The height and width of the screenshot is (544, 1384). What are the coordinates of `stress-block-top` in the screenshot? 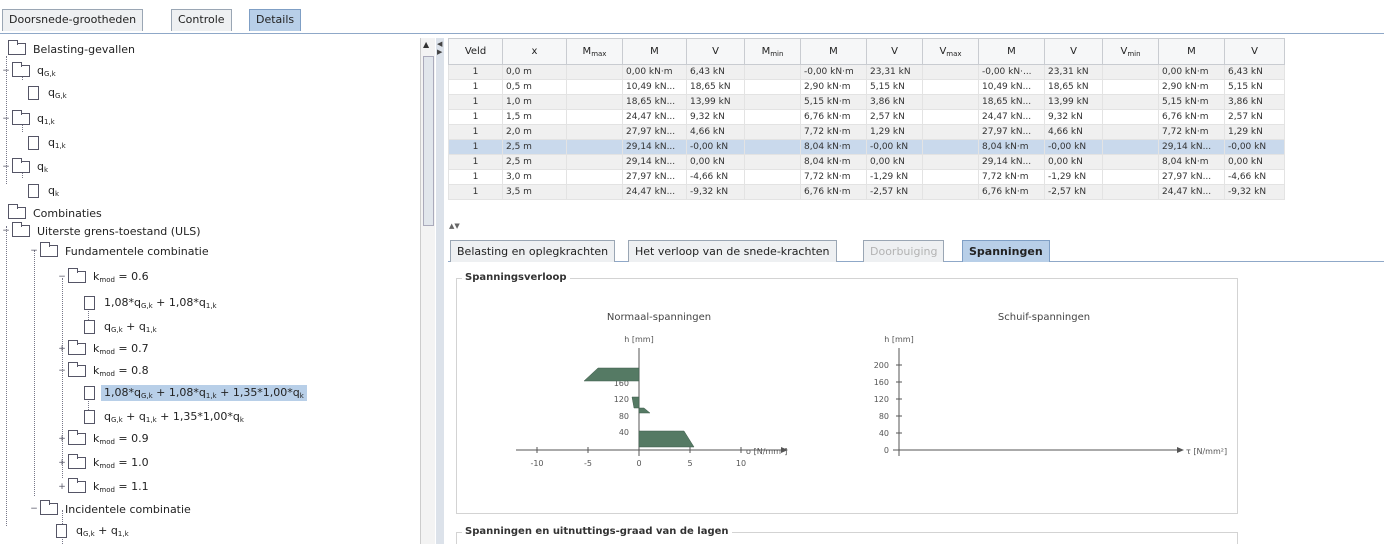 It's located at (611, 374).